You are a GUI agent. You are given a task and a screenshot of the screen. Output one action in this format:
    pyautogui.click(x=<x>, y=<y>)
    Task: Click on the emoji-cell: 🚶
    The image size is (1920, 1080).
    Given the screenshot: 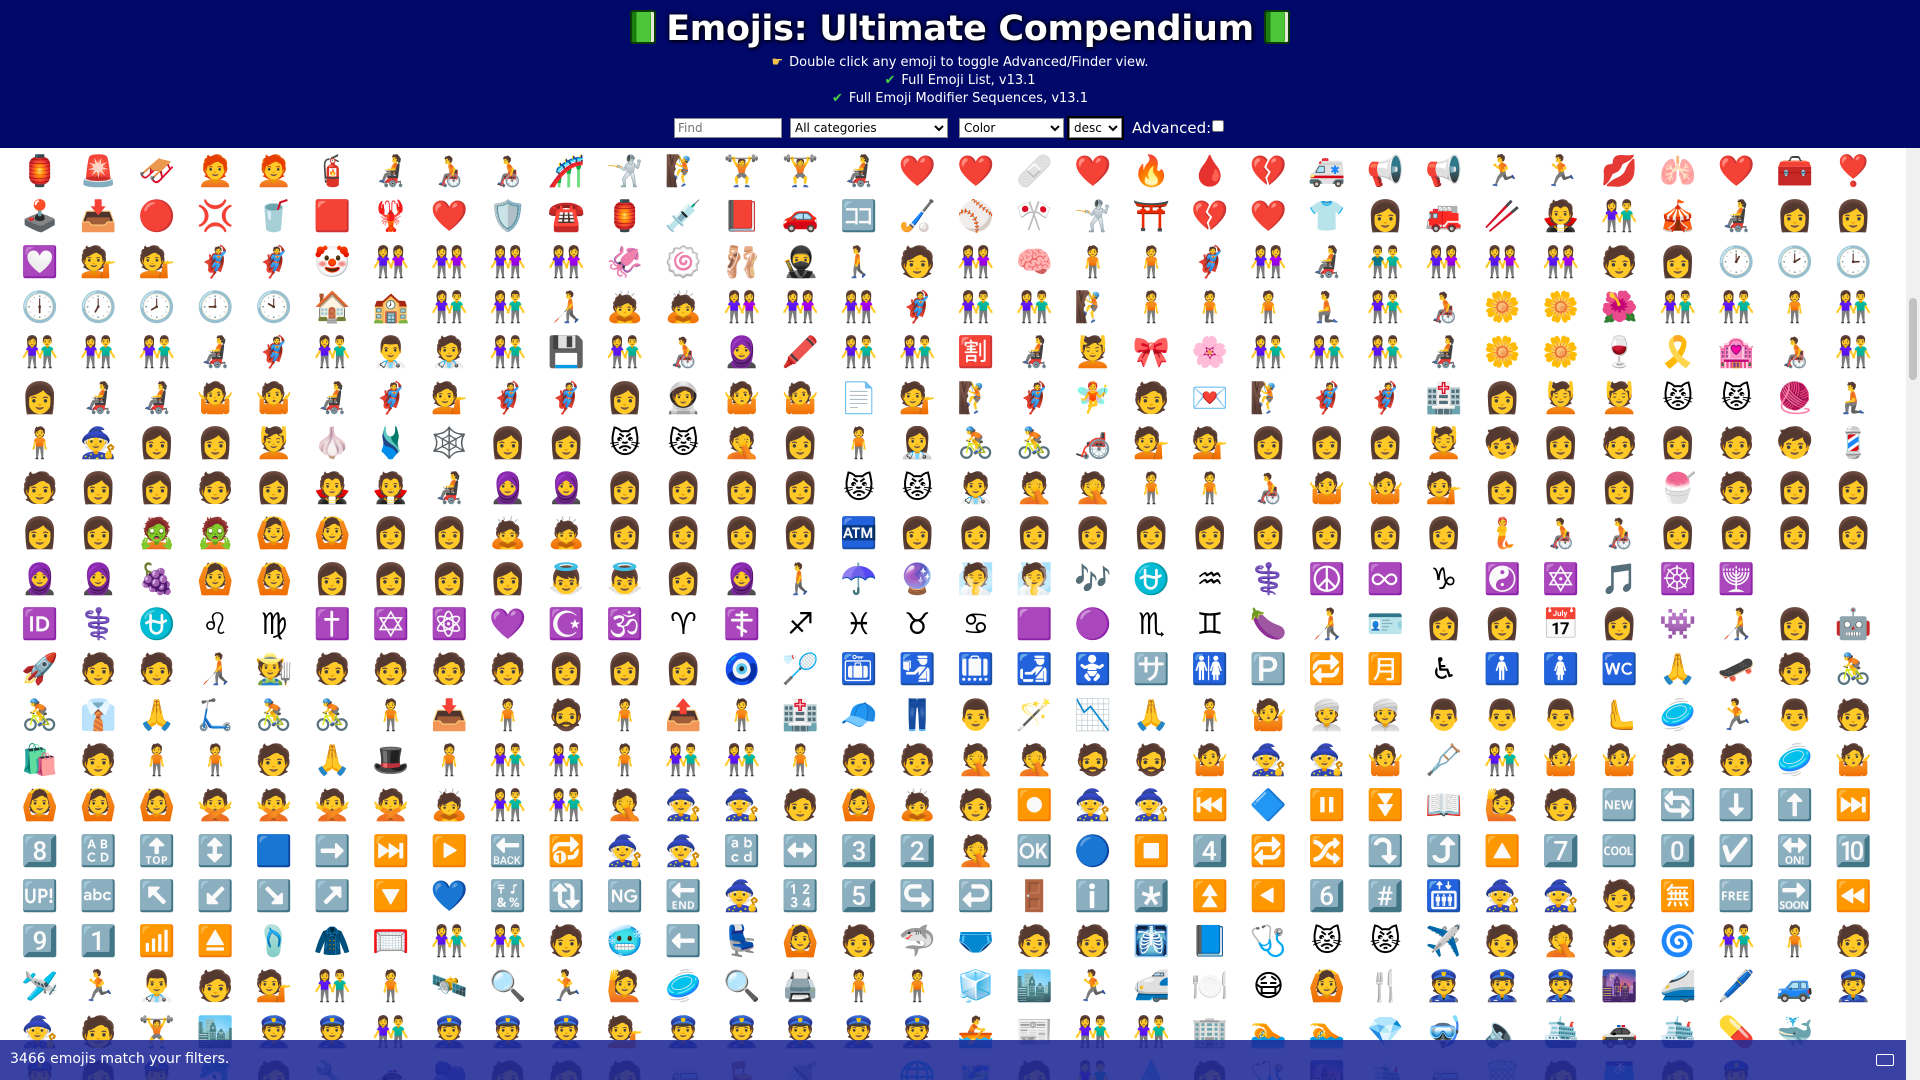 What is the action you would take?
    pyautogui.click(x=801, y=580)
    